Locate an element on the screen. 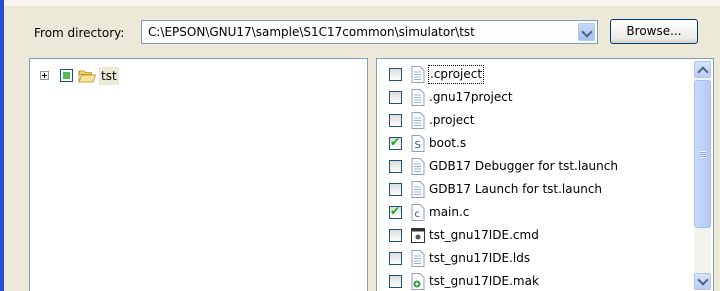  scroll-down-button is located at coordinates (702, 281).